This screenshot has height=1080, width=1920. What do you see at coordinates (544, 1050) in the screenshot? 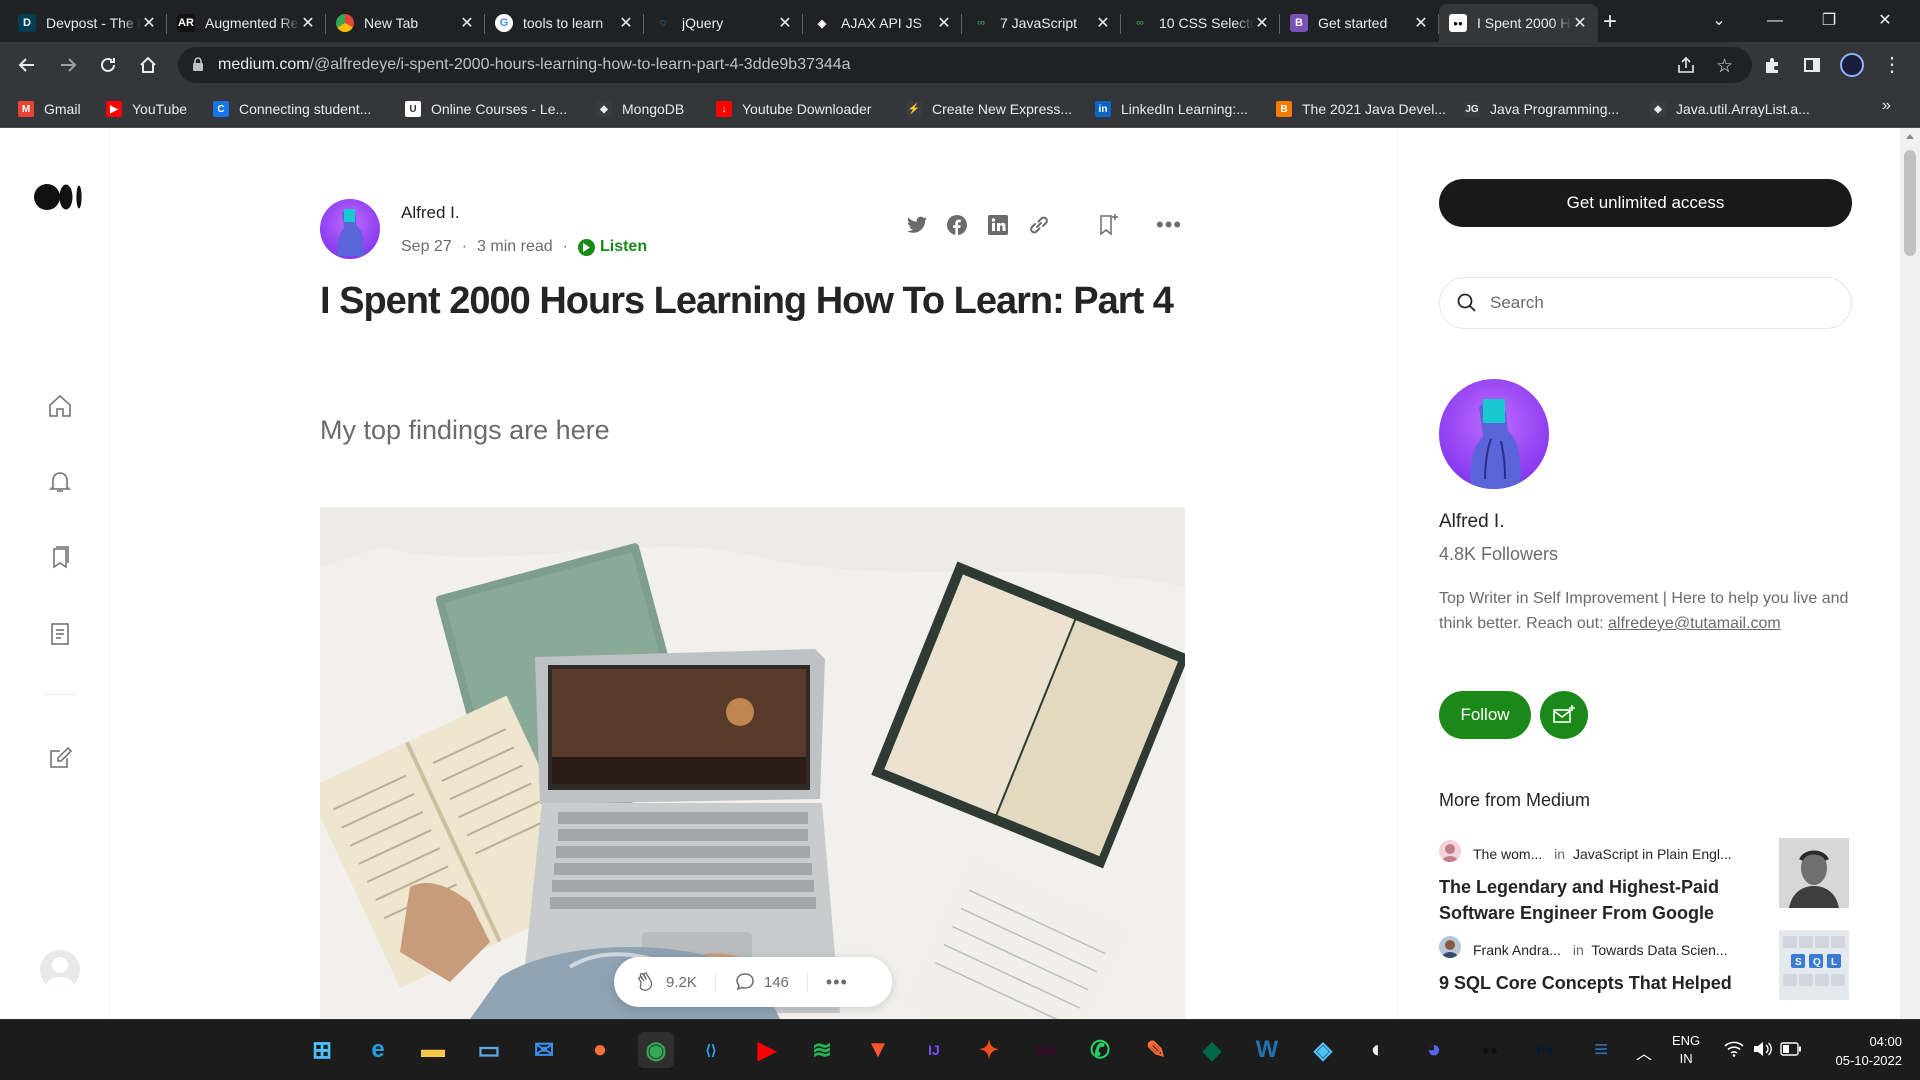
I see `mail-icon: ✉` at bounding box center [544, 1050].